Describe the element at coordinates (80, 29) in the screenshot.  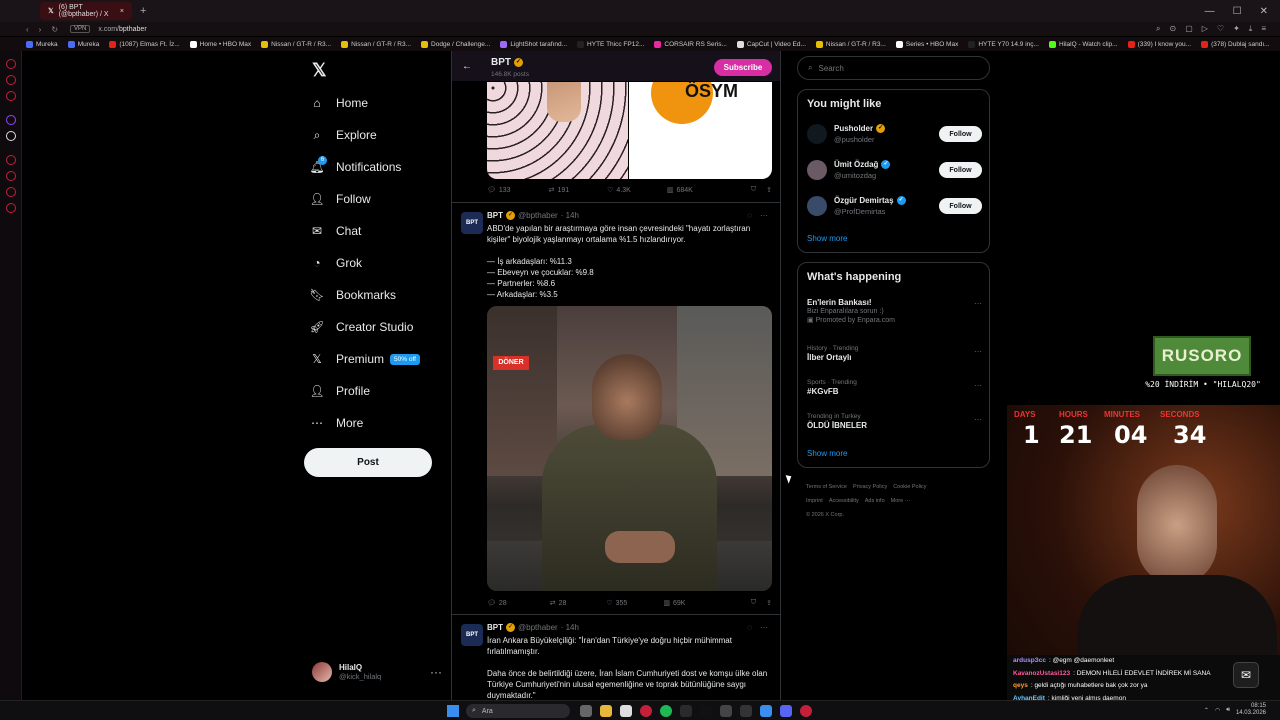
I see `vpn-badge: VPN` at that location.